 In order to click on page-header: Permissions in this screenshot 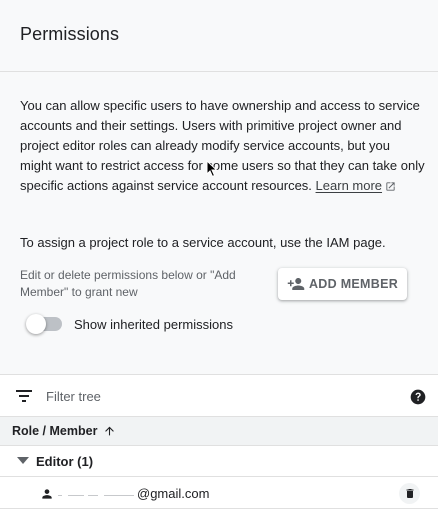, I will do `click(219, 36)`.